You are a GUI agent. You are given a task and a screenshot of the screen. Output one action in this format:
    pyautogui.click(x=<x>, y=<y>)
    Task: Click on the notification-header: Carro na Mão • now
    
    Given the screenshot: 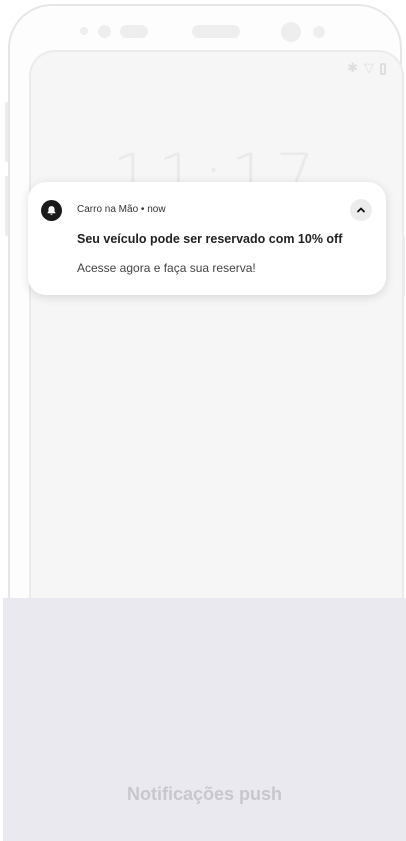 What is the action you would take?
    pyautogui.click(x=121, y=209)
    